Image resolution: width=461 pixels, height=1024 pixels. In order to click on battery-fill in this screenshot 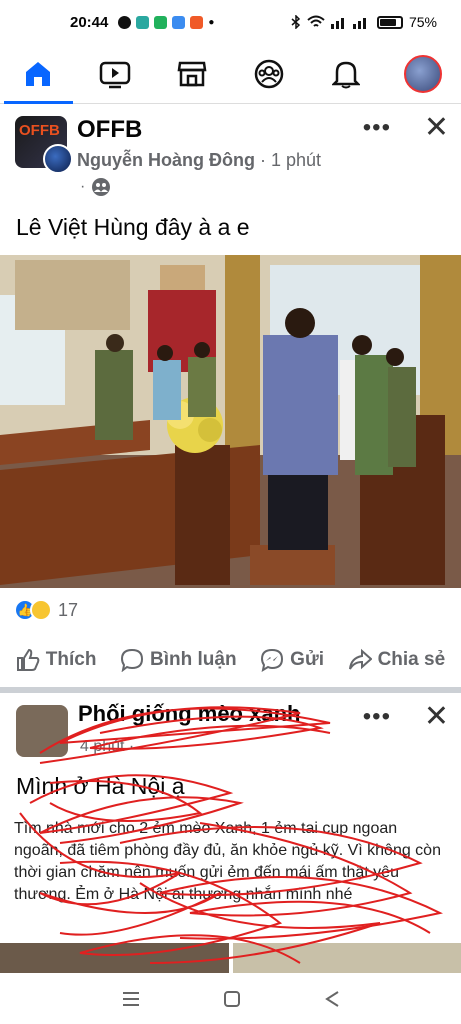, I will do `click(388, 22)`.